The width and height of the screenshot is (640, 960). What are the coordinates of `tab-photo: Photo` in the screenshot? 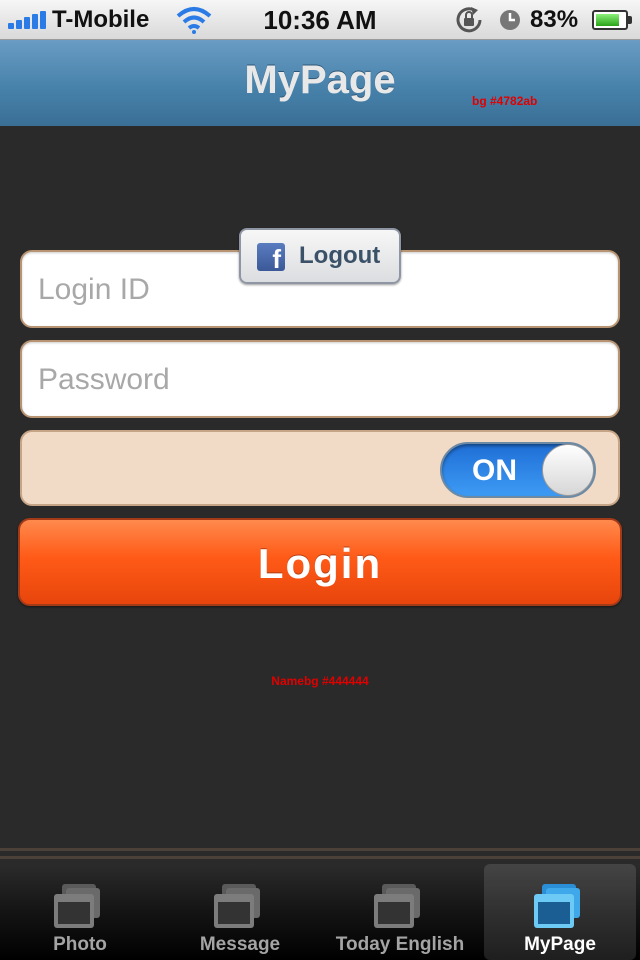 It's located at (80, 912).